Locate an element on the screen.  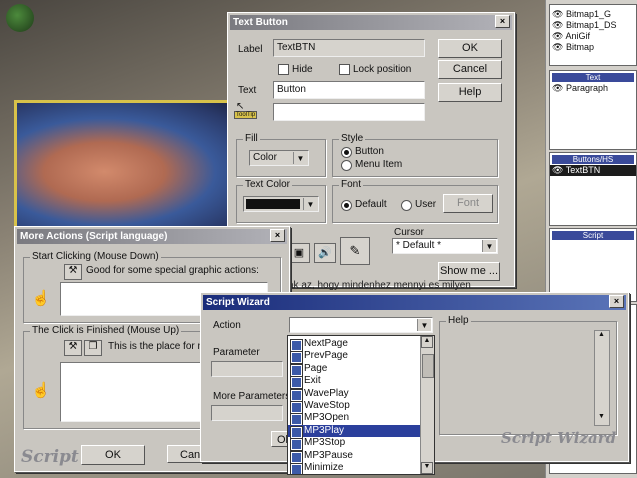
scroll-thumb is located at coordinates (428, 366).